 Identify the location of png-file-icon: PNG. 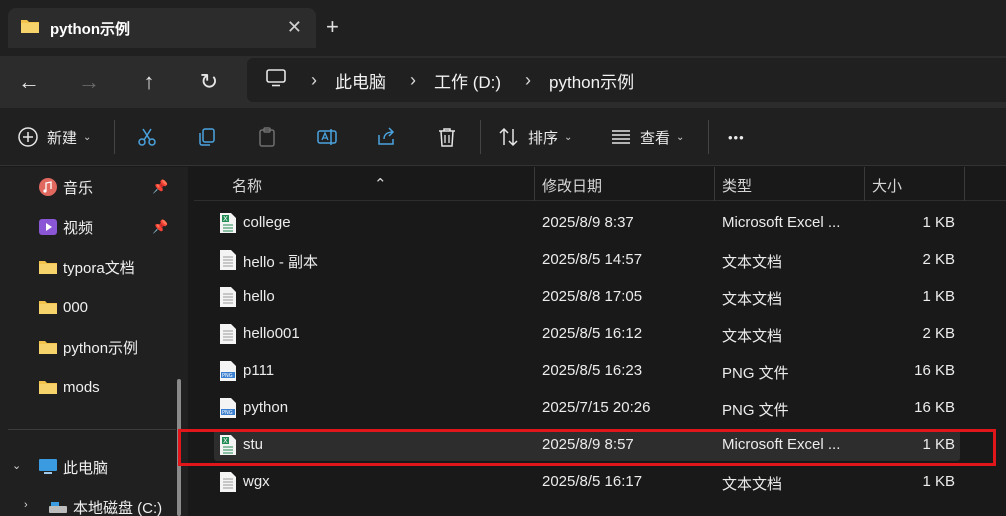
(228, 371).